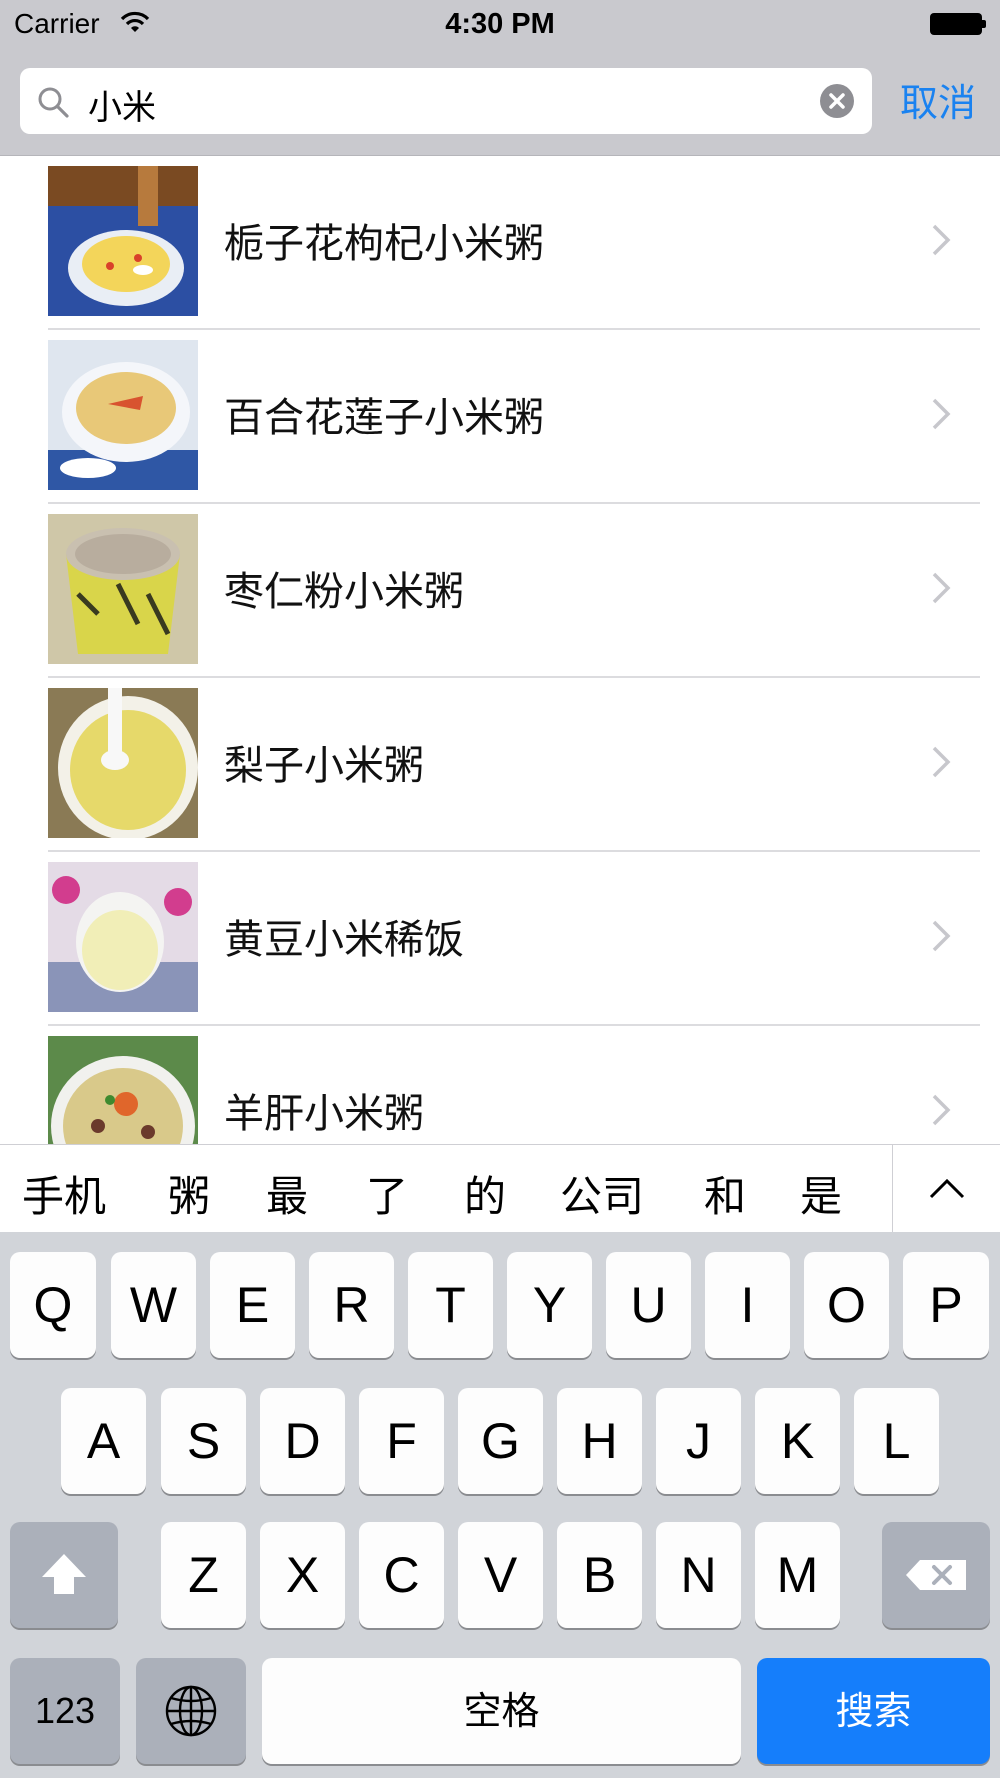 The height and width of the screenshot is (1778, 1000). What do you see at coordinates (485, 1193) in the screenshot?
I see `candidate-word: 的` at bounding box center [485, 1193].